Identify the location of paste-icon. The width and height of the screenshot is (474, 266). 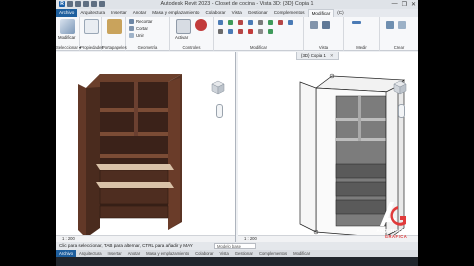
(114, 26).